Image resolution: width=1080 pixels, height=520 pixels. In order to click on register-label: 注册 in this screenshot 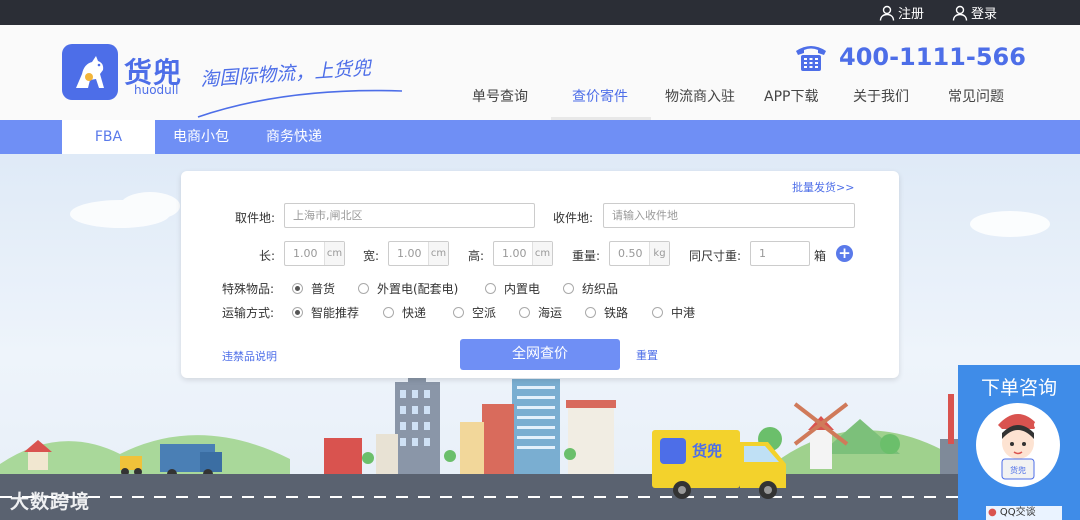, I will do `click(911, 14)`.